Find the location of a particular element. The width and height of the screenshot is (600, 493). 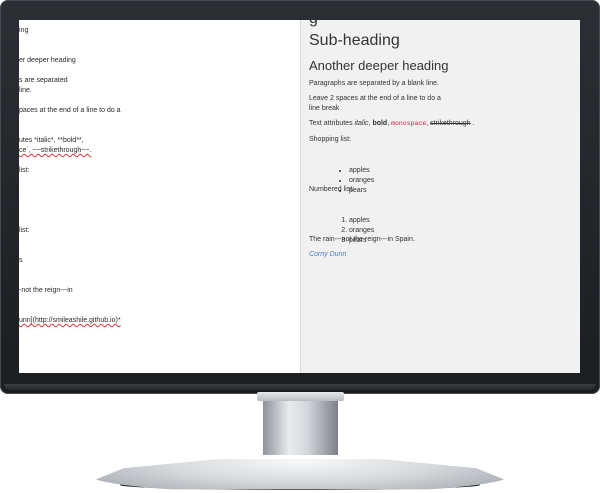

attr-bold: bold is located at coordinates (380, 123).